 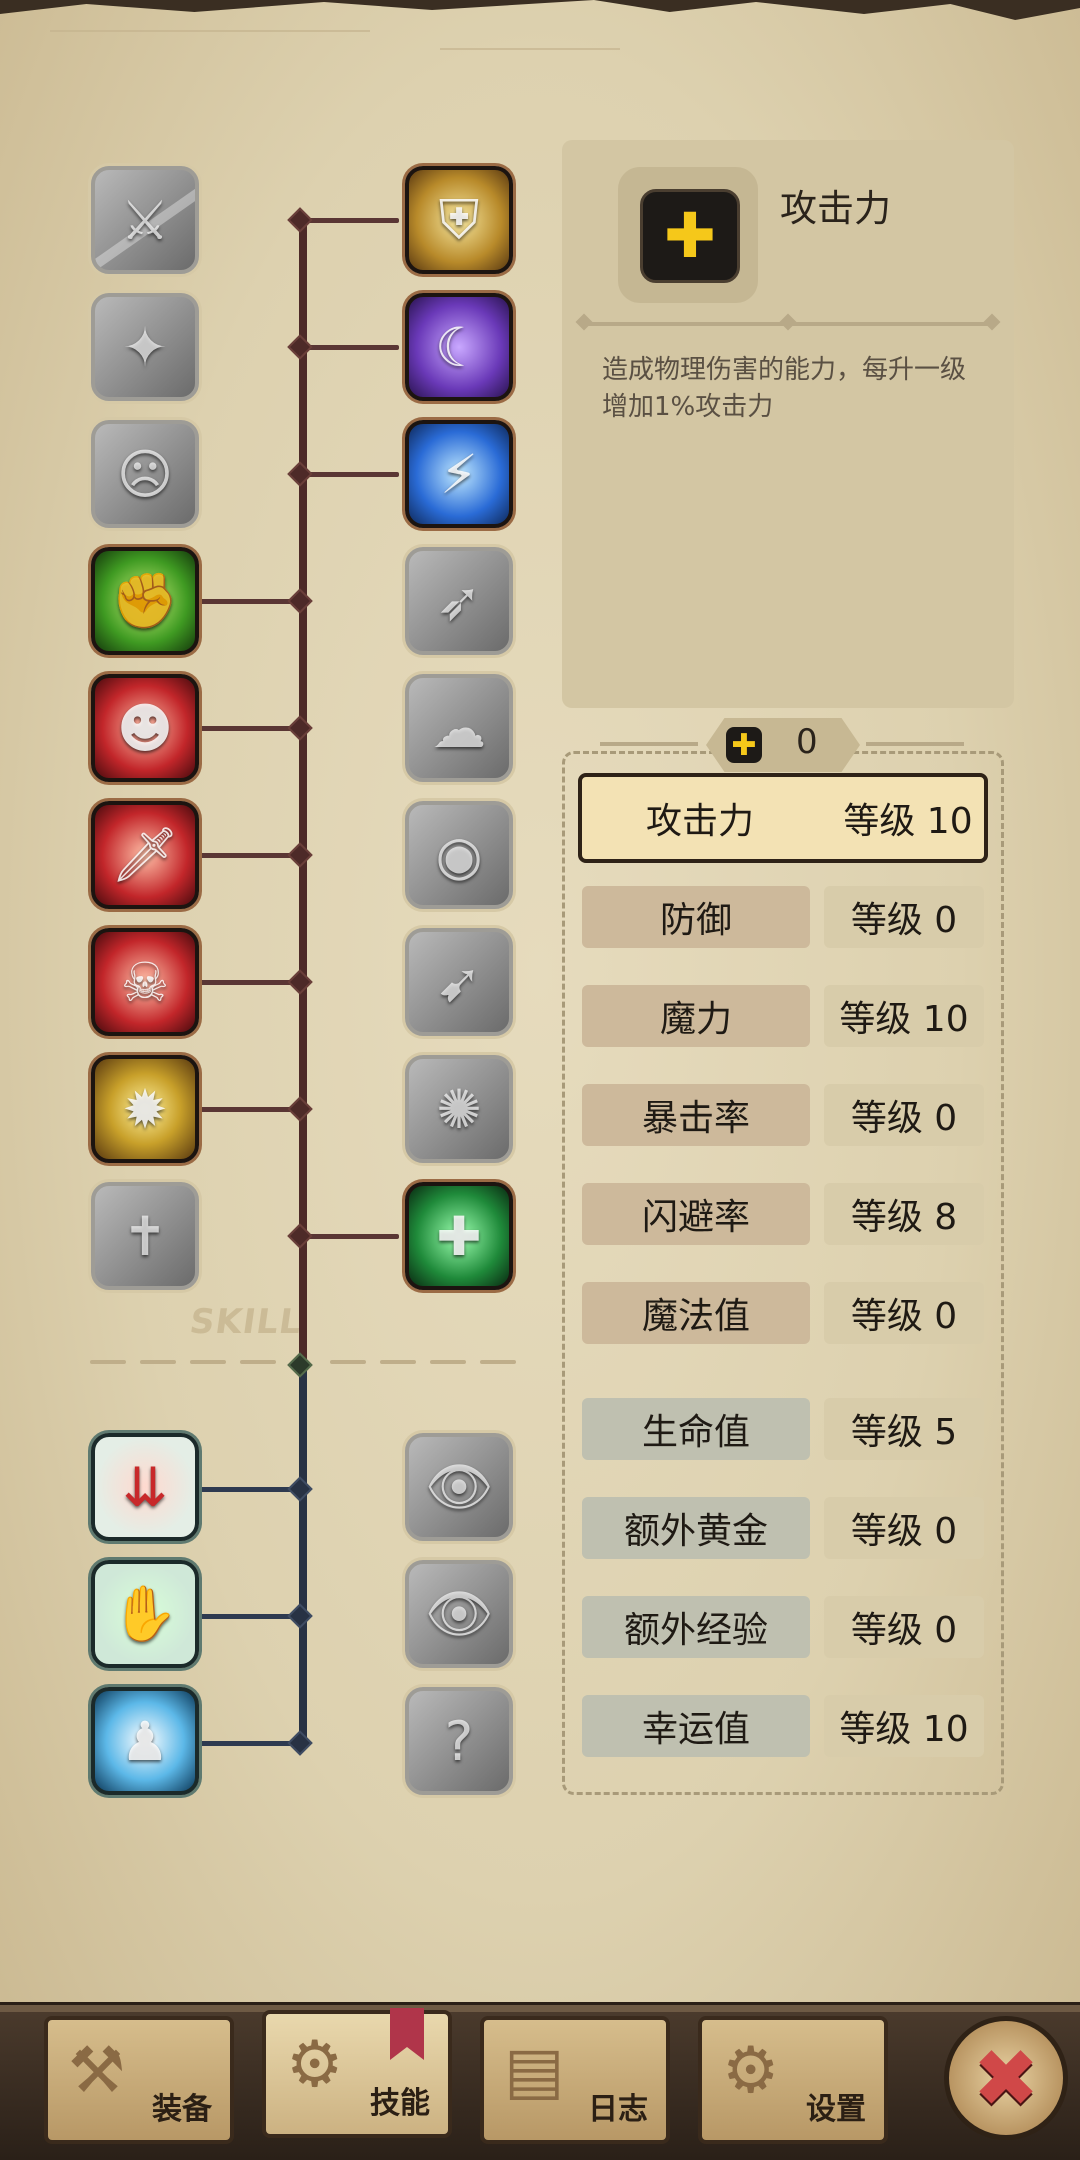 I want to click on skill-roar-locked: ☹, so click(x=145, y=474).